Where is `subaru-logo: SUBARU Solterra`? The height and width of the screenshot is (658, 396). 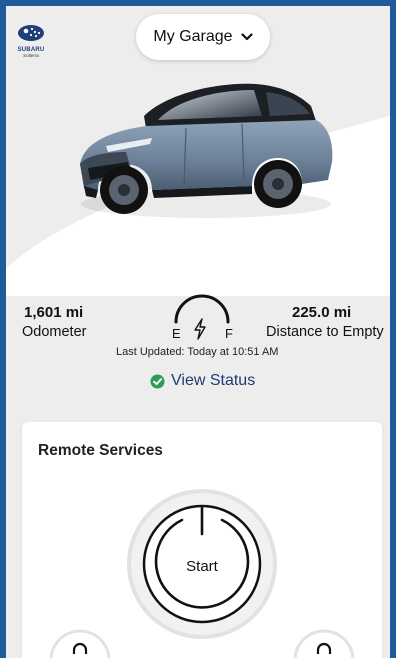
subaru-logo: SUBARU Solterra is located at coordinates (31, 41).